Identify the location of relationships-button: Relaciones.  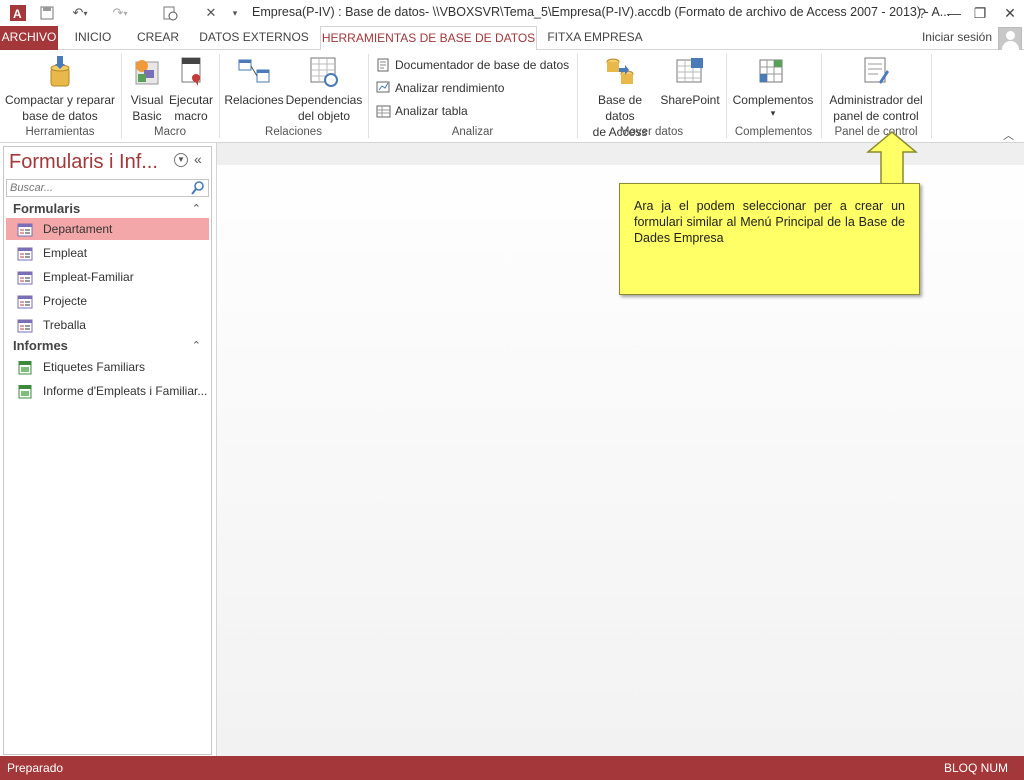
(254, 81).